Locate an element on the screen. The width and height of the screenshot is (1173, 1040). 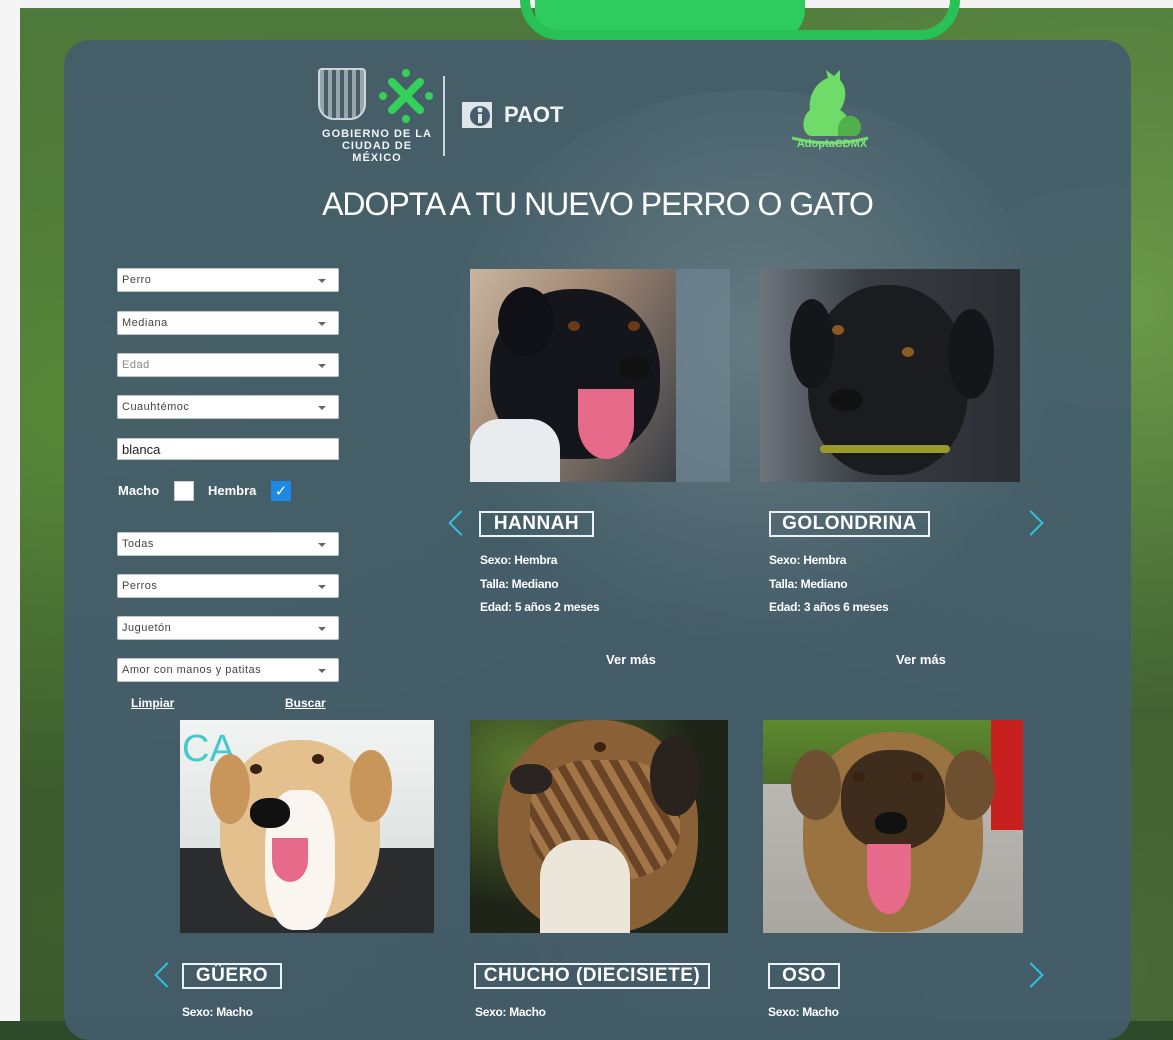
macho-checkbox is located at coordinates (184, 491).